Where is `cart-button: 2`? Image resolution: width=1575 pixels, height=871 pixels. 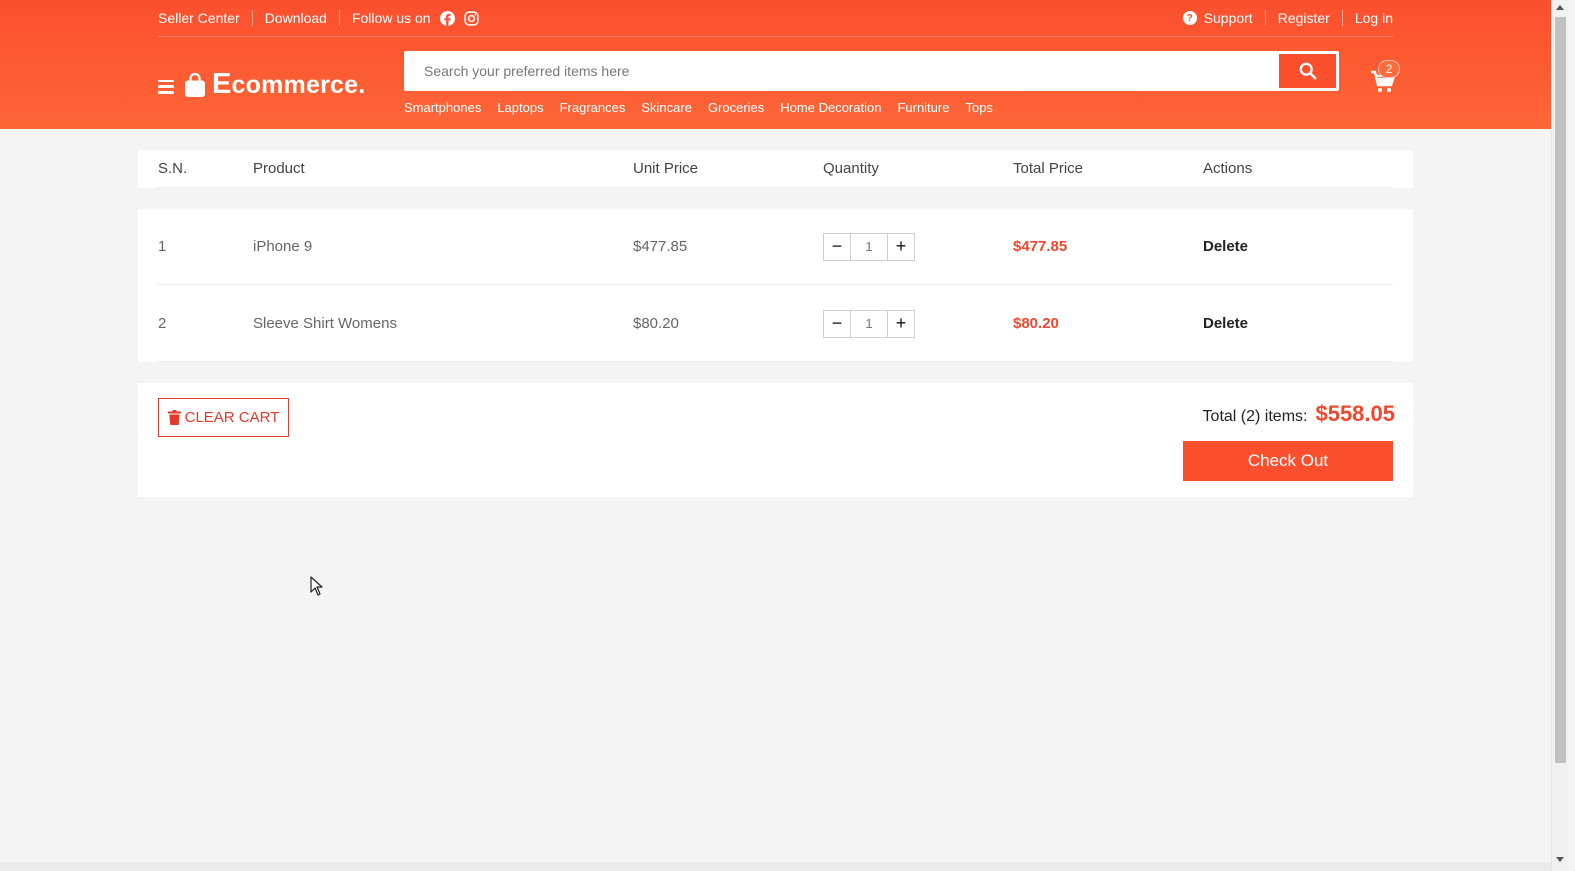 cart-button: 2 is located at coordinates (1385, 78).